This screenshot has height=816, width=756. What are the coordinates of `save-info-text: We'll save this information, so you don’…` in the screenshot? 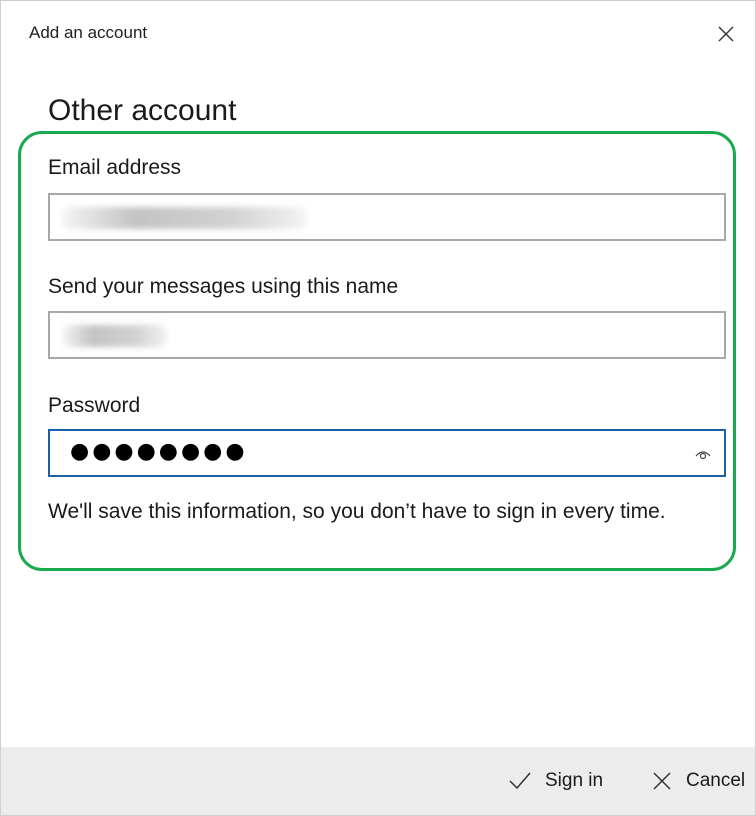 It's located at (357, 511).